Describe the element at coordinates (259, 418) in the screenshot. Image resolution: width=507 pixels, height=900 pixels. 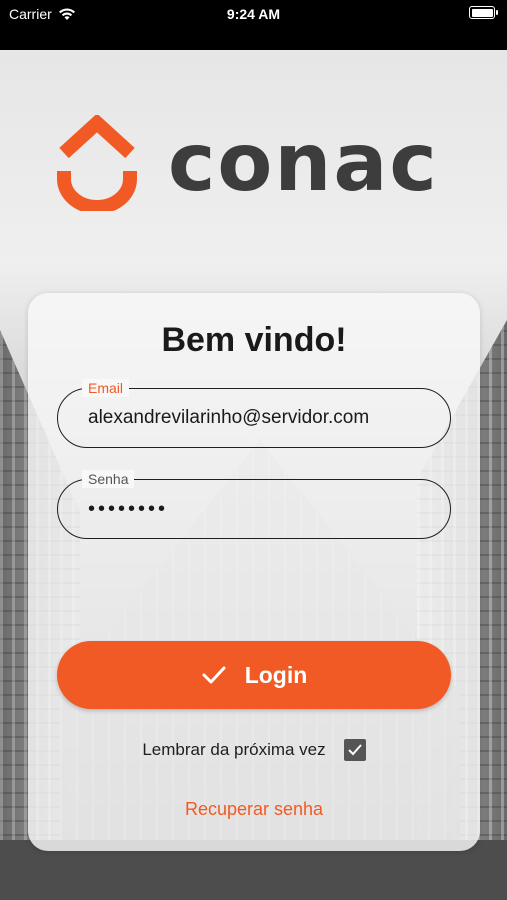
I see `email-input` at that location.